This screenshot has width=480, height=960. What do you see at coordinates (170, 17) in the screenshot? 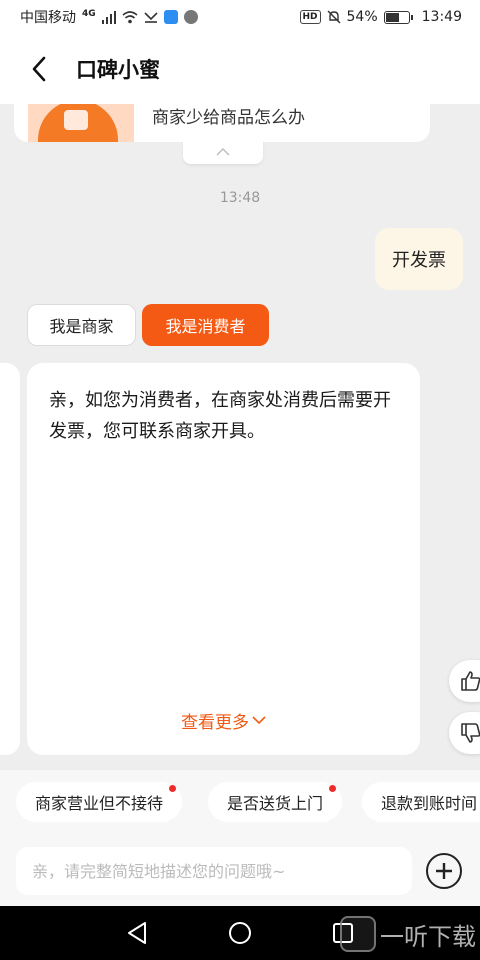
I see `app-notification-icon` at bounding box center [170, 17].